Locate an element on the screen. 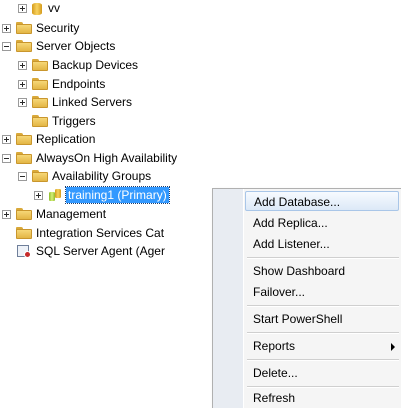 This screenshot has width=401, height=408. tree-node-replication: Replication is located at coordinates (48, 139).